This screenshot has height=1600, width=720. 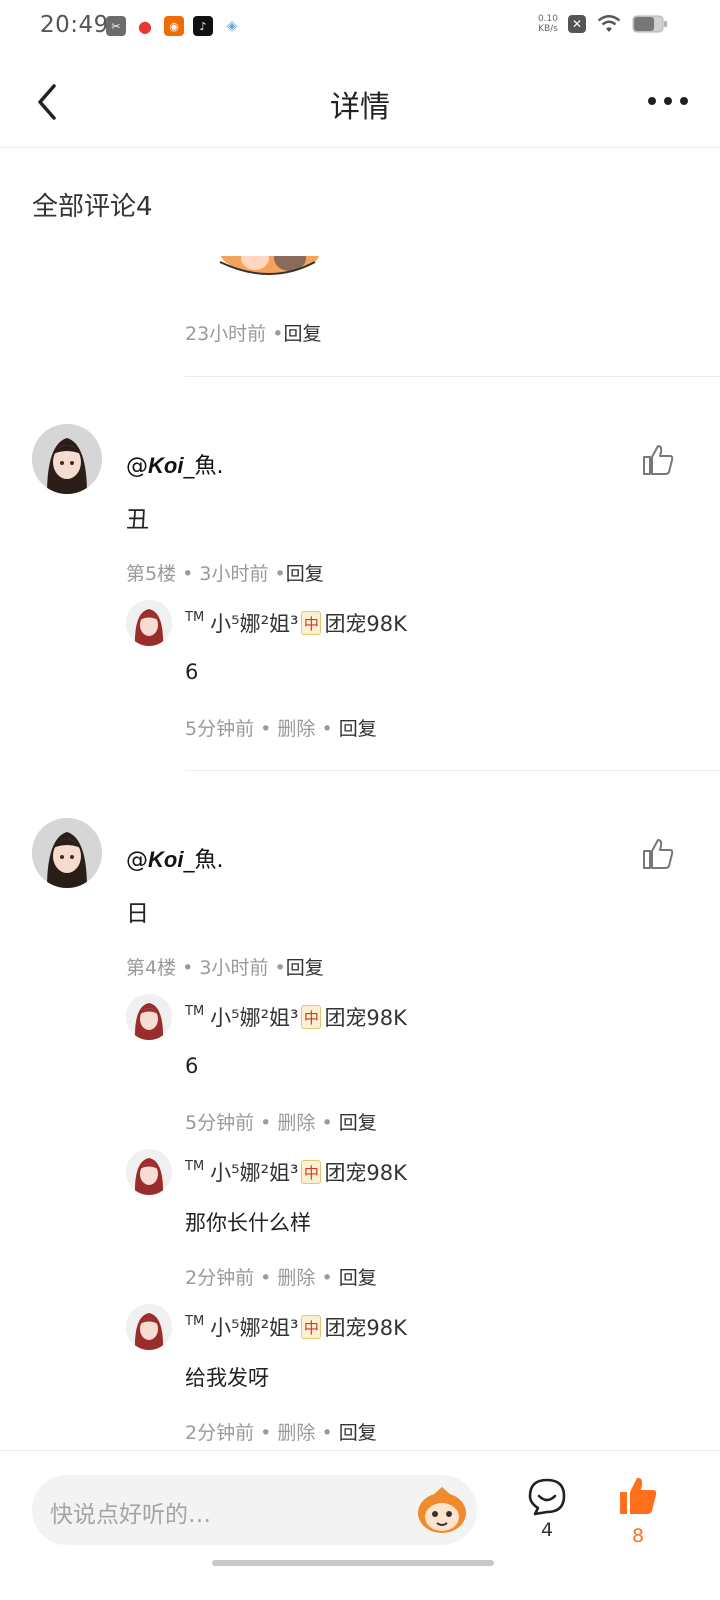 I want to click on page-title: 详情, so click(x=360, y=107).